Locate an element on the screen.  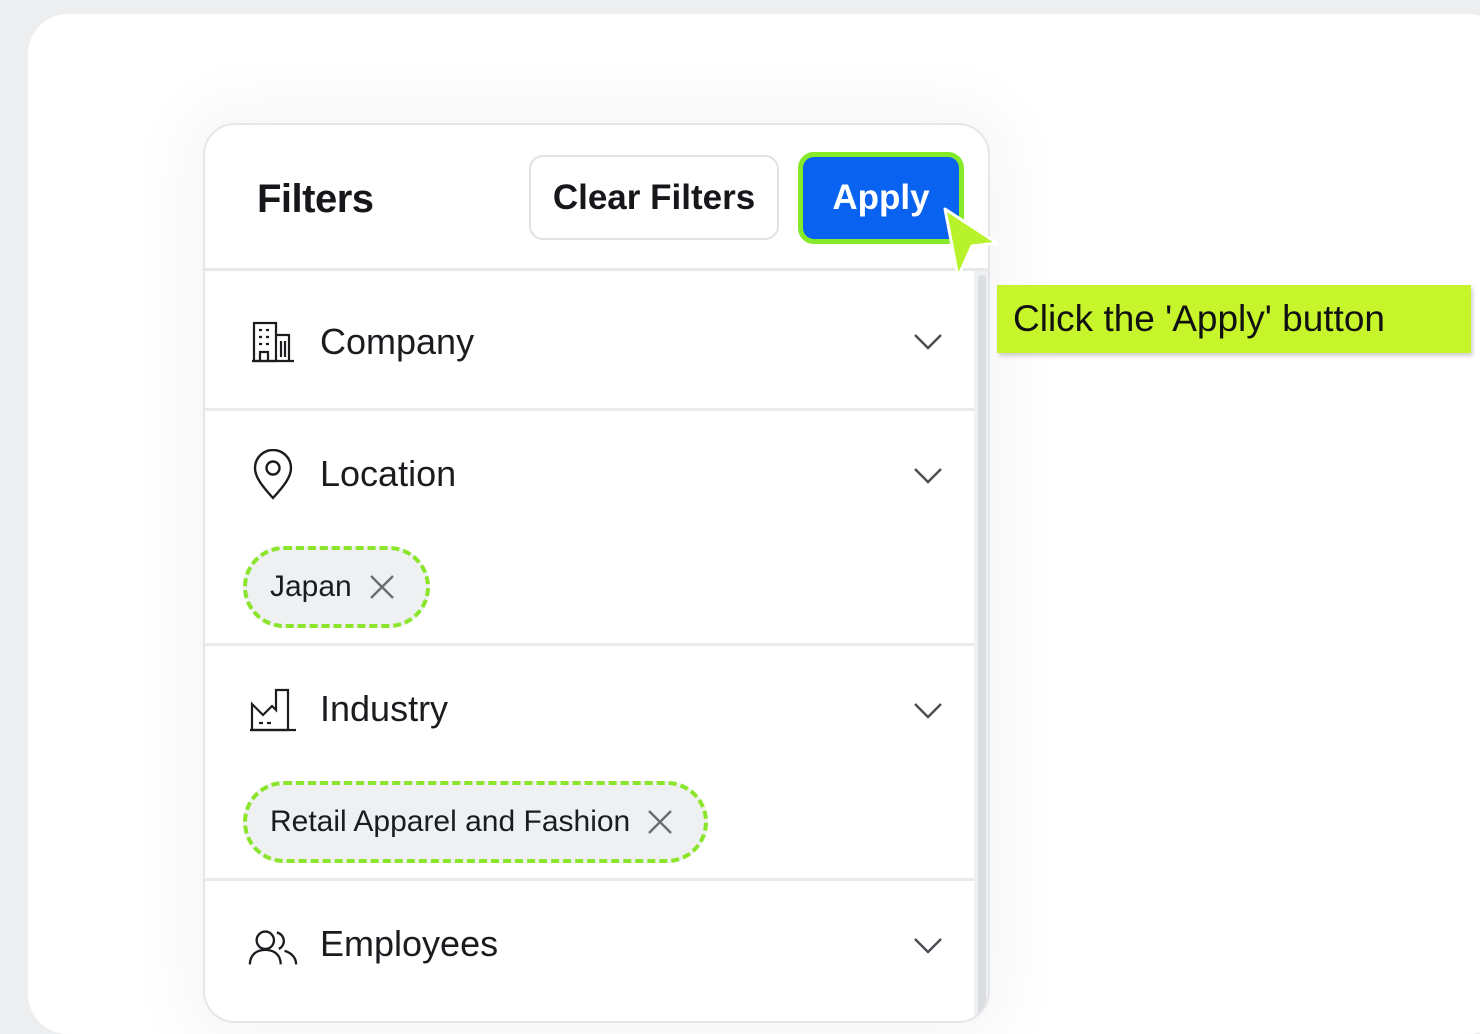
filter-section-employees: Employees is located at coordinates (589, 951).